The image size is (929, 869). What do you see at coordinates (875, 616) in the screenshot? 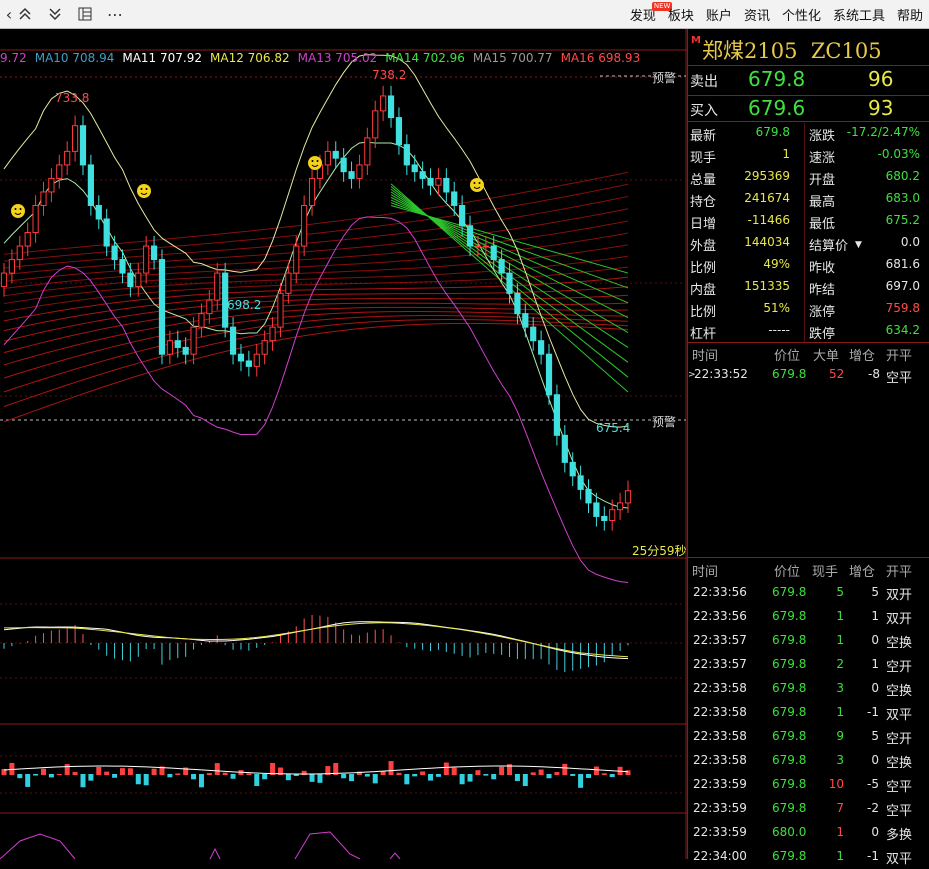
I see `tick-change: 1` at bounding box center [875, 616].